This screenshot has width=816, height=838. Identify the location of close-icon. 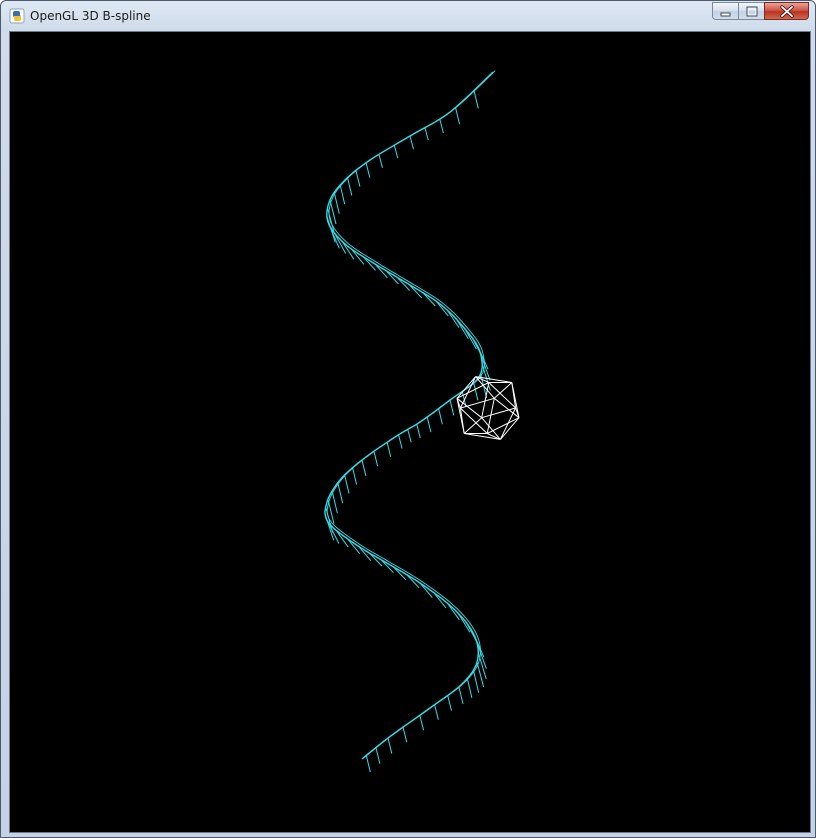
(787, 11).